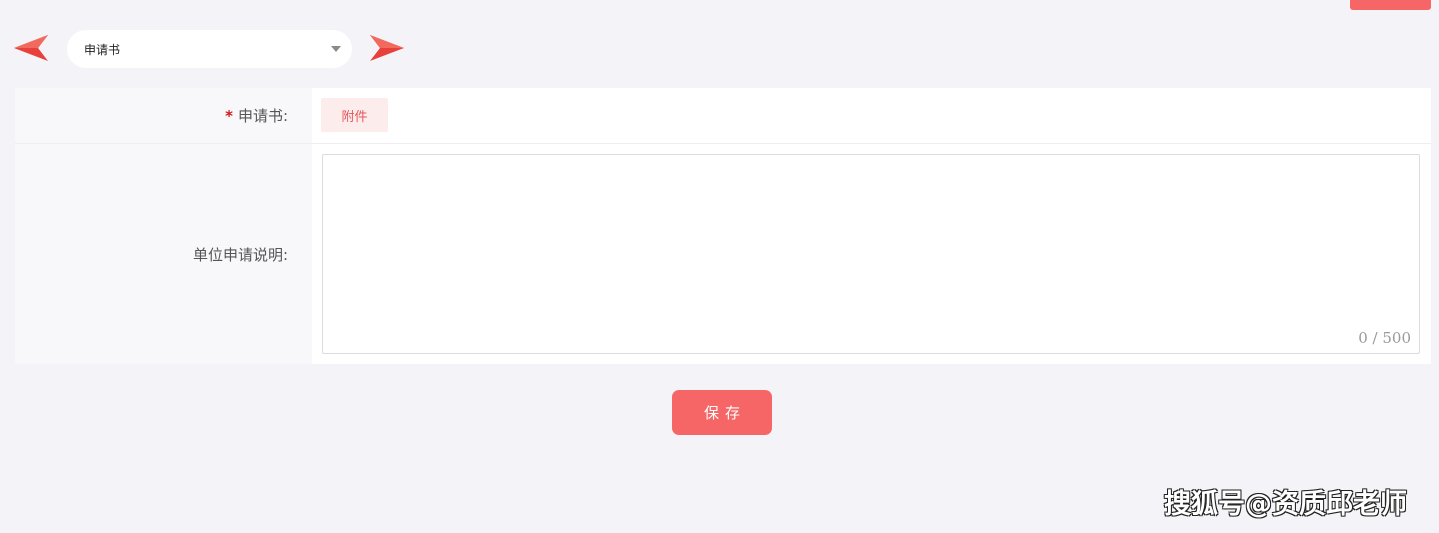  Describe the element at coordinates (871, 115) in the screenshot. I see `application-content-cell: 附件` at that location.